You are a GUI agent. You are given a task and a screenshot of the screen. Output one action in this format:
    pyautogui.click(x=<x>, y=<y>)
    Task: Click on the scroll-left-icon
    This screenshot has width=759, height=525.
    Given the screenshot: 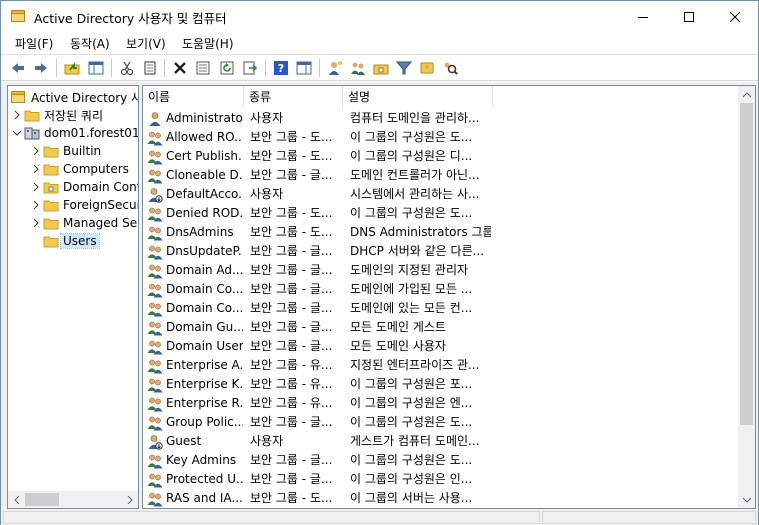 What is the action you would take?
    pyautogui.click(x=16, y=499)
    